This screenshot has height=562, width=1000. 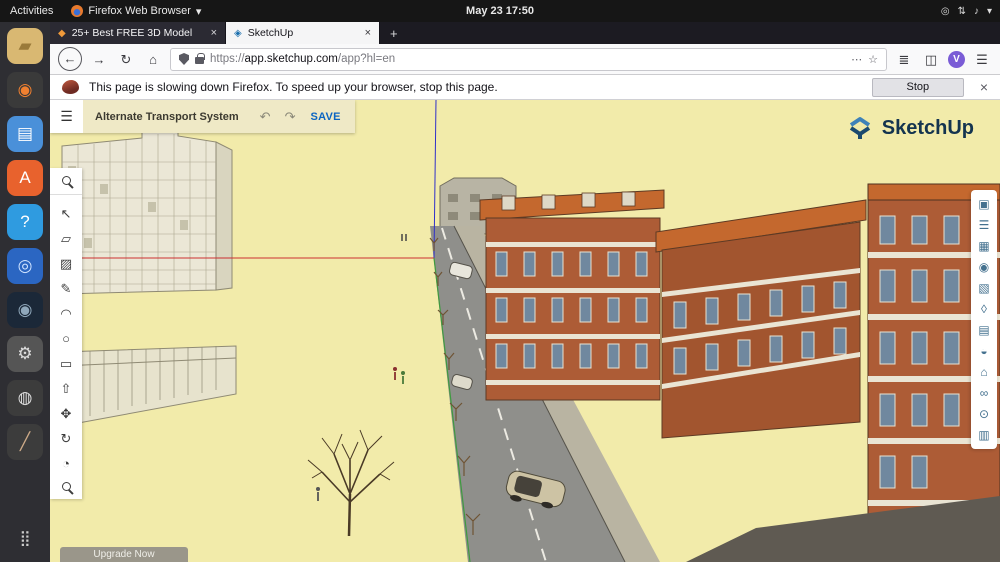 What do you see at coordinates (572, 295) in the screenshot?
I see `brick-building-center` at bounding box center [572, 295].